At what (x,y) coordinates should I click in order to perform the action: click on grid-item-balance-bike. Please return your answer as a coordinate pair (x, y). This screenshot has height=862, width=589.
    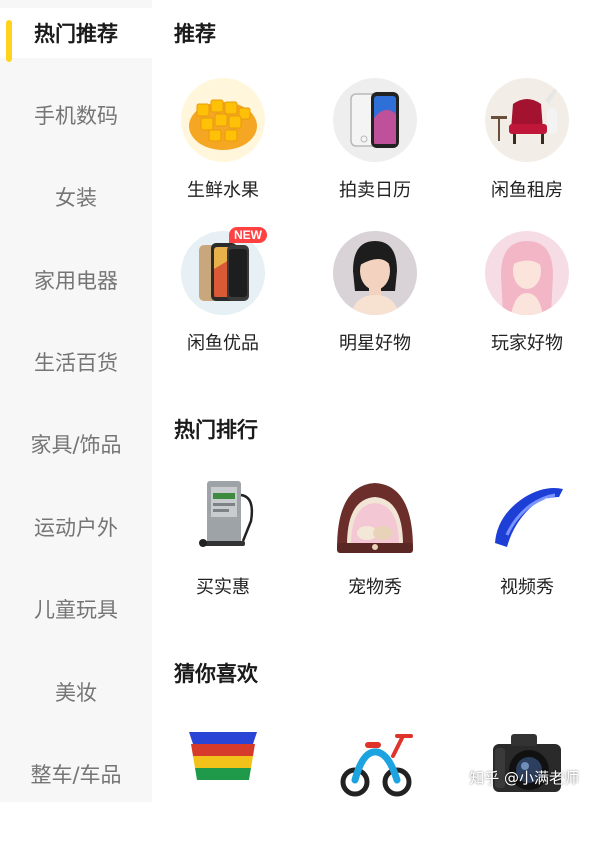
    Looking at the image, I should click on (375, 792).